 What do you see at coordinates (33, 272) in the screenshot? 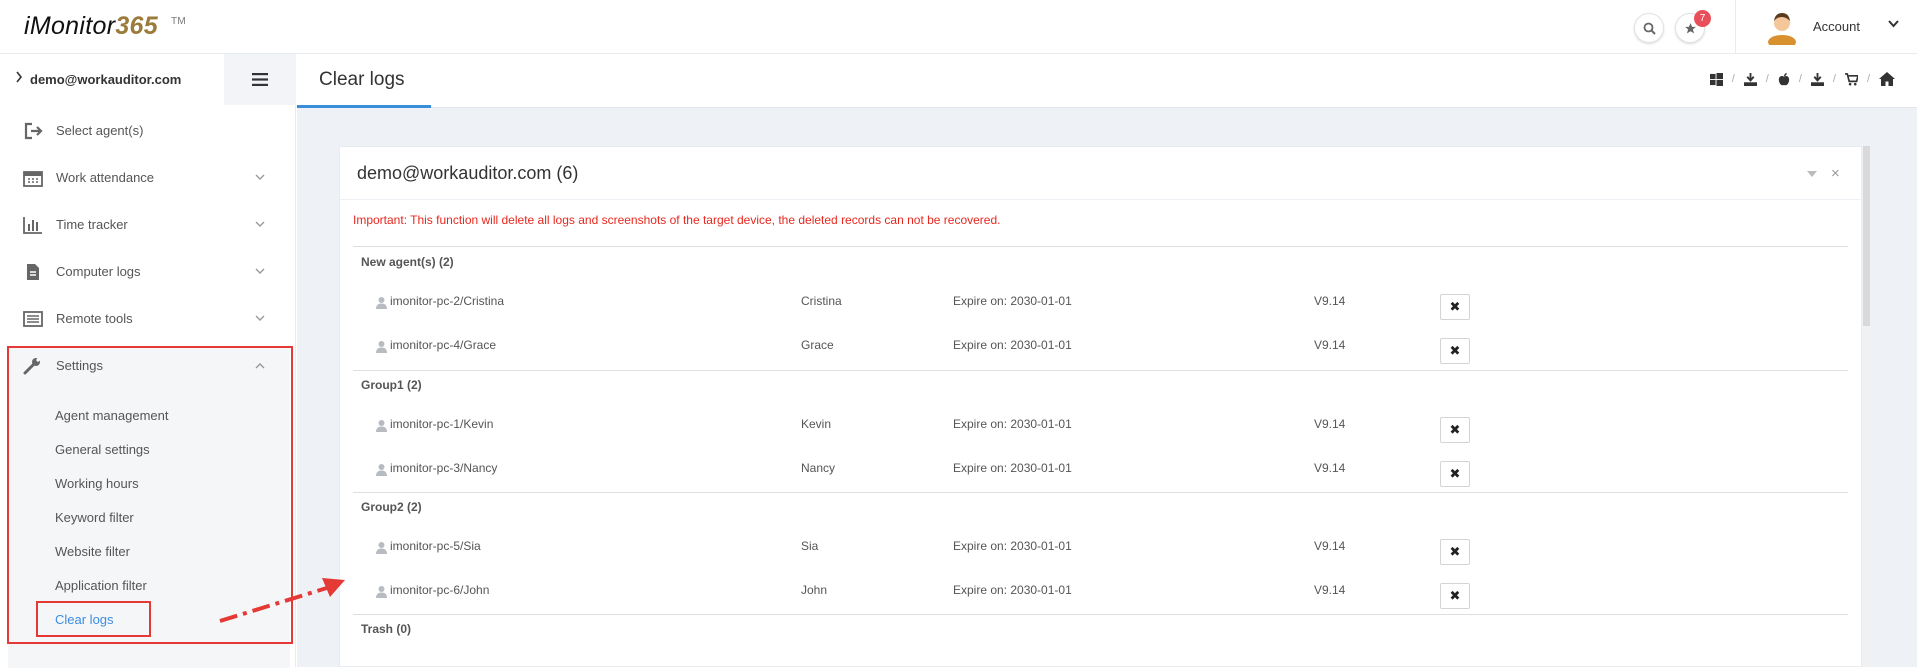
I see `file-icon` at bounding box center [33, 272].